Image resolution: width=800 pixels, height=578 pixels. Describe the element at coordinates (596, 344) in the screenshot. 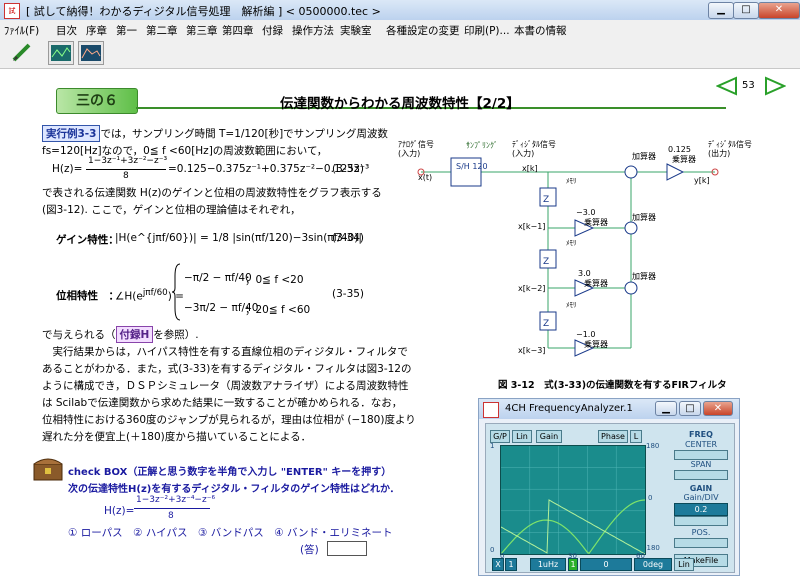

I see `mult-label-3: 乗算器` at that location.